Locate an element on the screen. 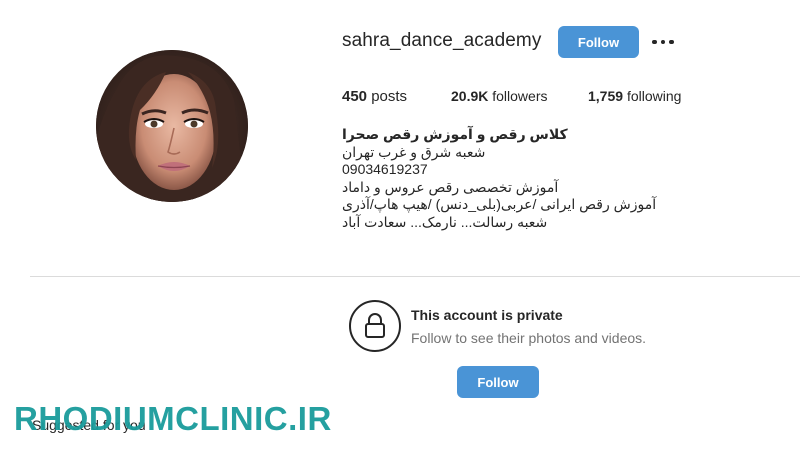  posts-count-label: posts is located at coordinates (389, 96).